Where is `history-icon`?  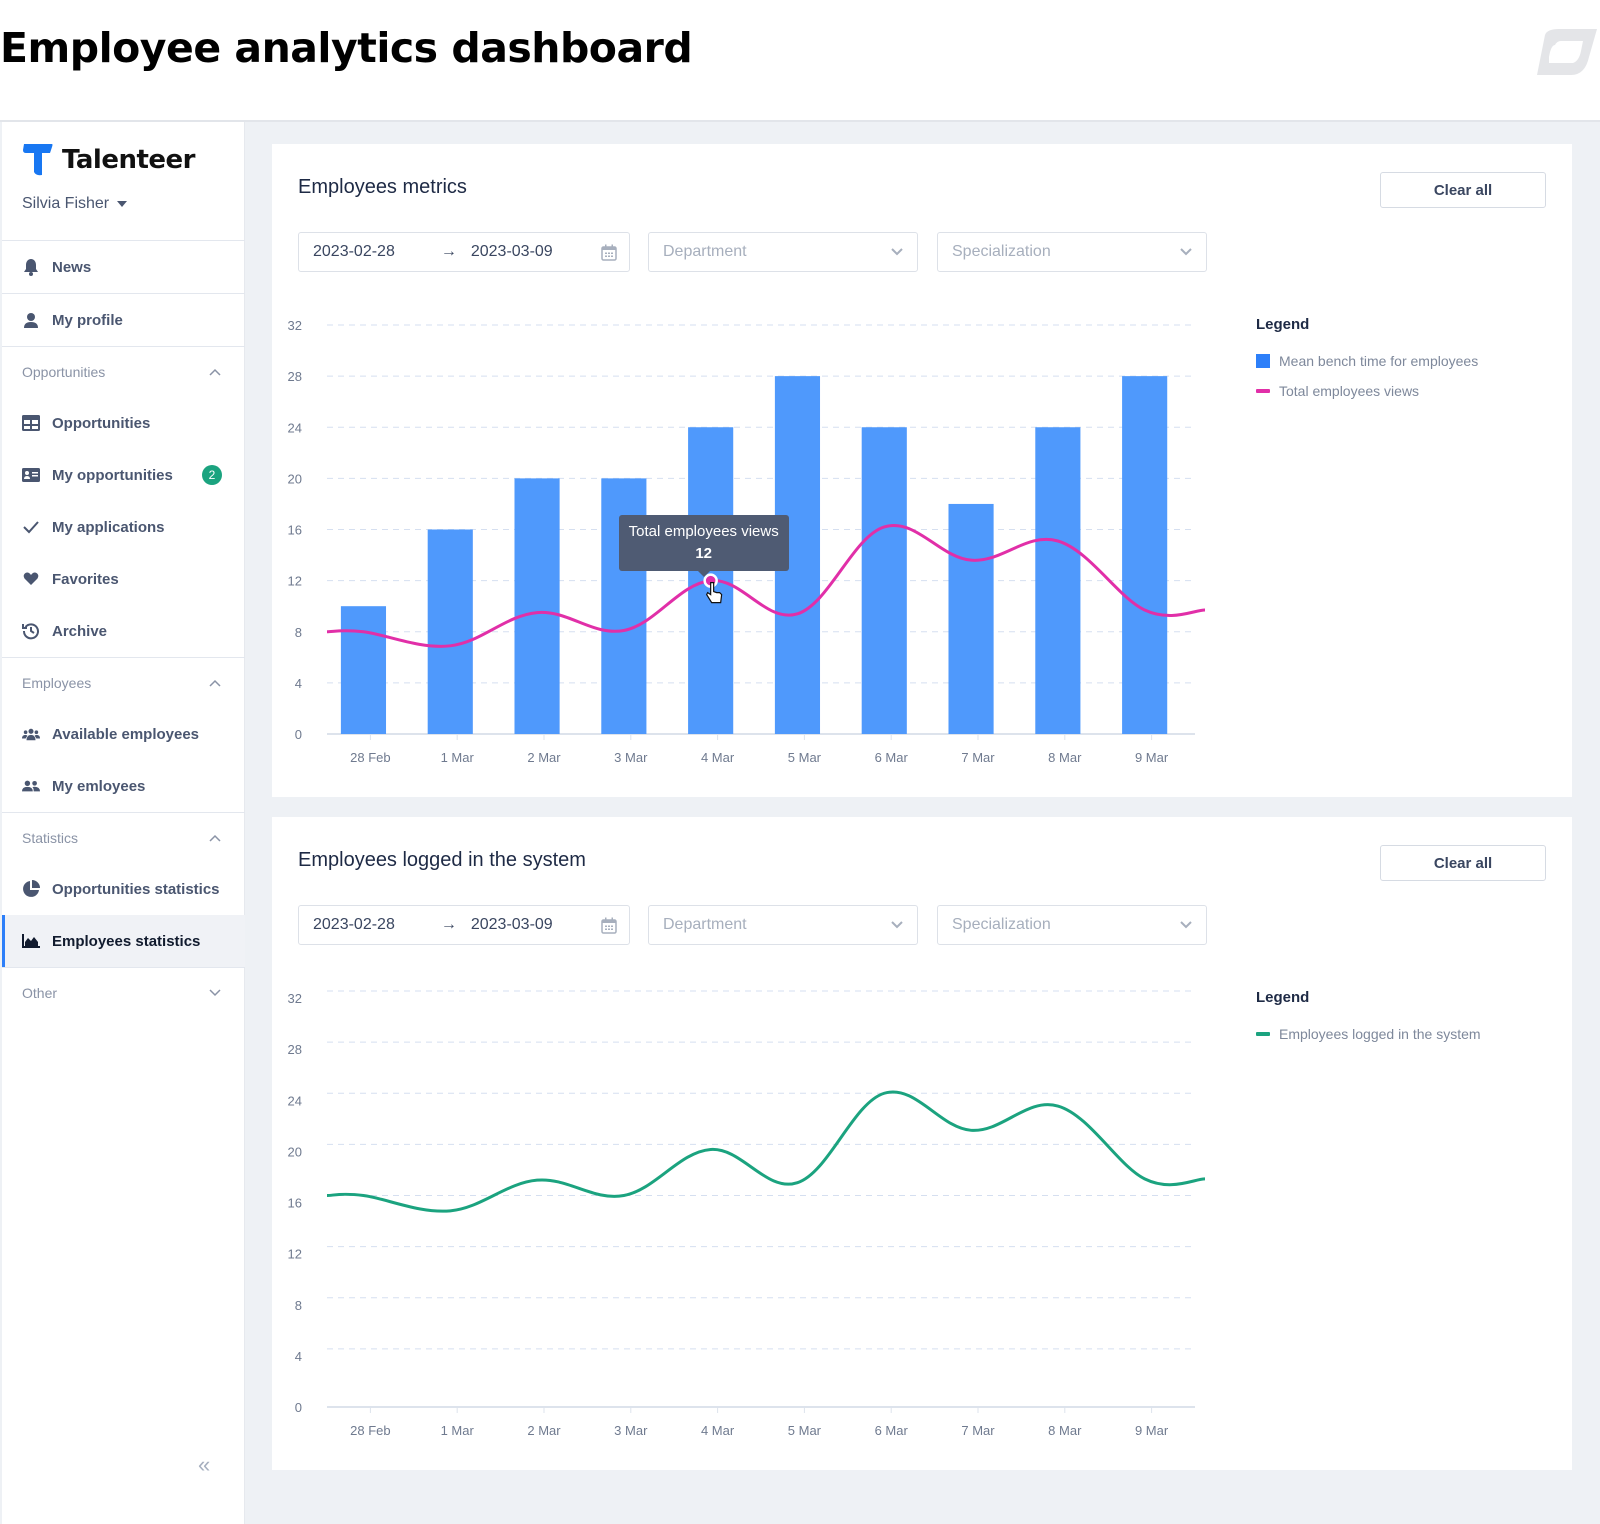
history-icon is located at coordinates (31, 631).